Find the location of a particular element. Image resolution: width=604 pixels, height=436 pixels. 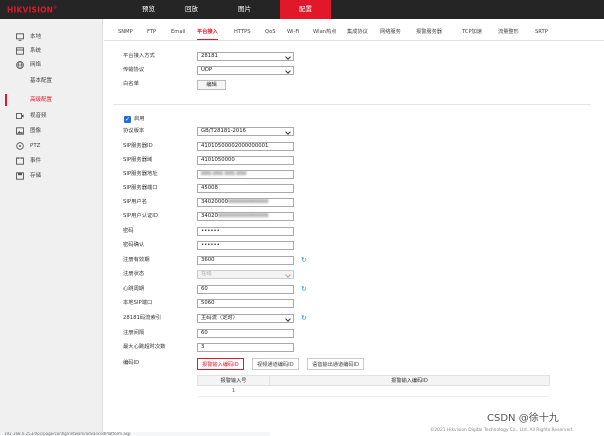

tab-traffic-shaping: 流量整形 is located at coordinates (508, 33).